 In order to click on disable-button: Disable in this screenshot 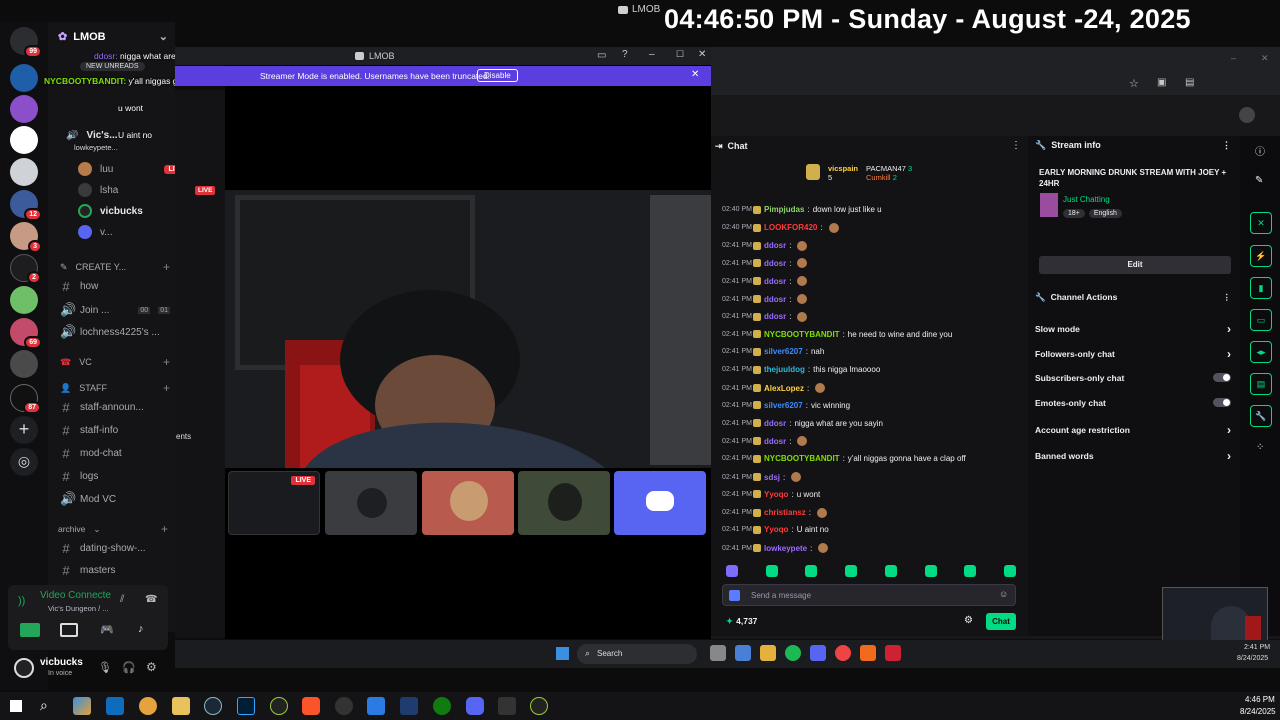, I will do `click(497, 75)`.